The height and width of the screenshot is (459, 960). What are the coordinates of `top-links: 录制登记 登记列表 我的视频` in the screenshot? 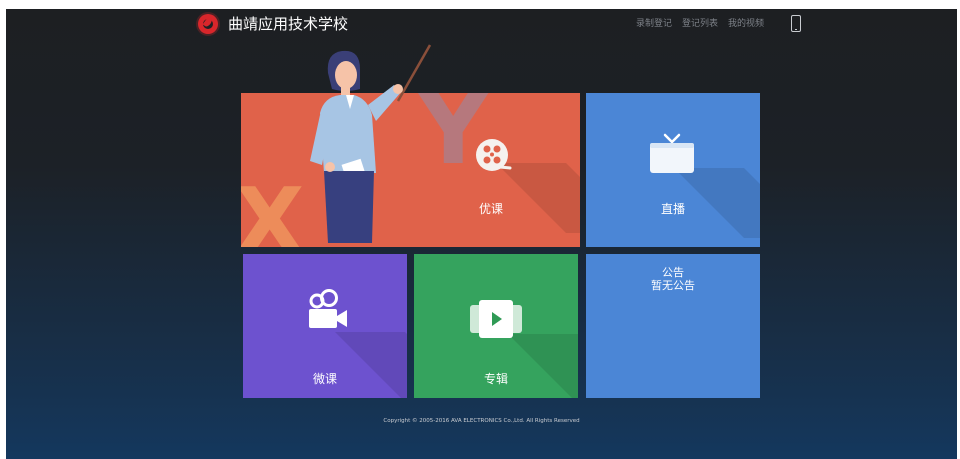 It's located at (700, 24).